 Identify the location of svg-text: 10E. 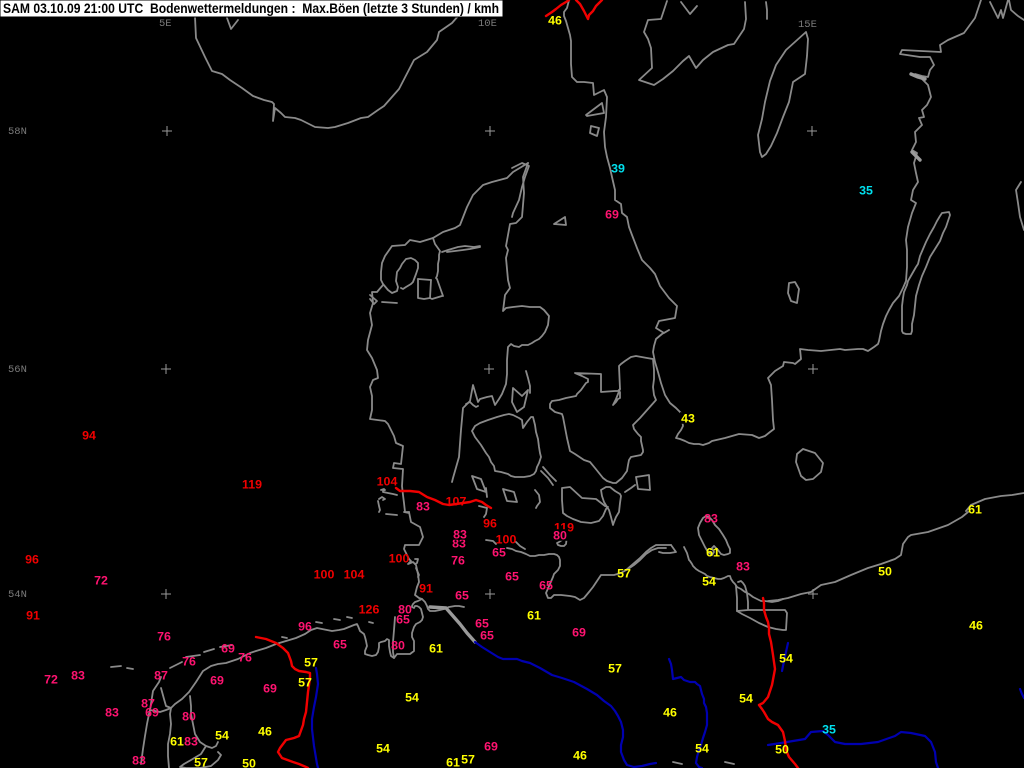
(487, 24).